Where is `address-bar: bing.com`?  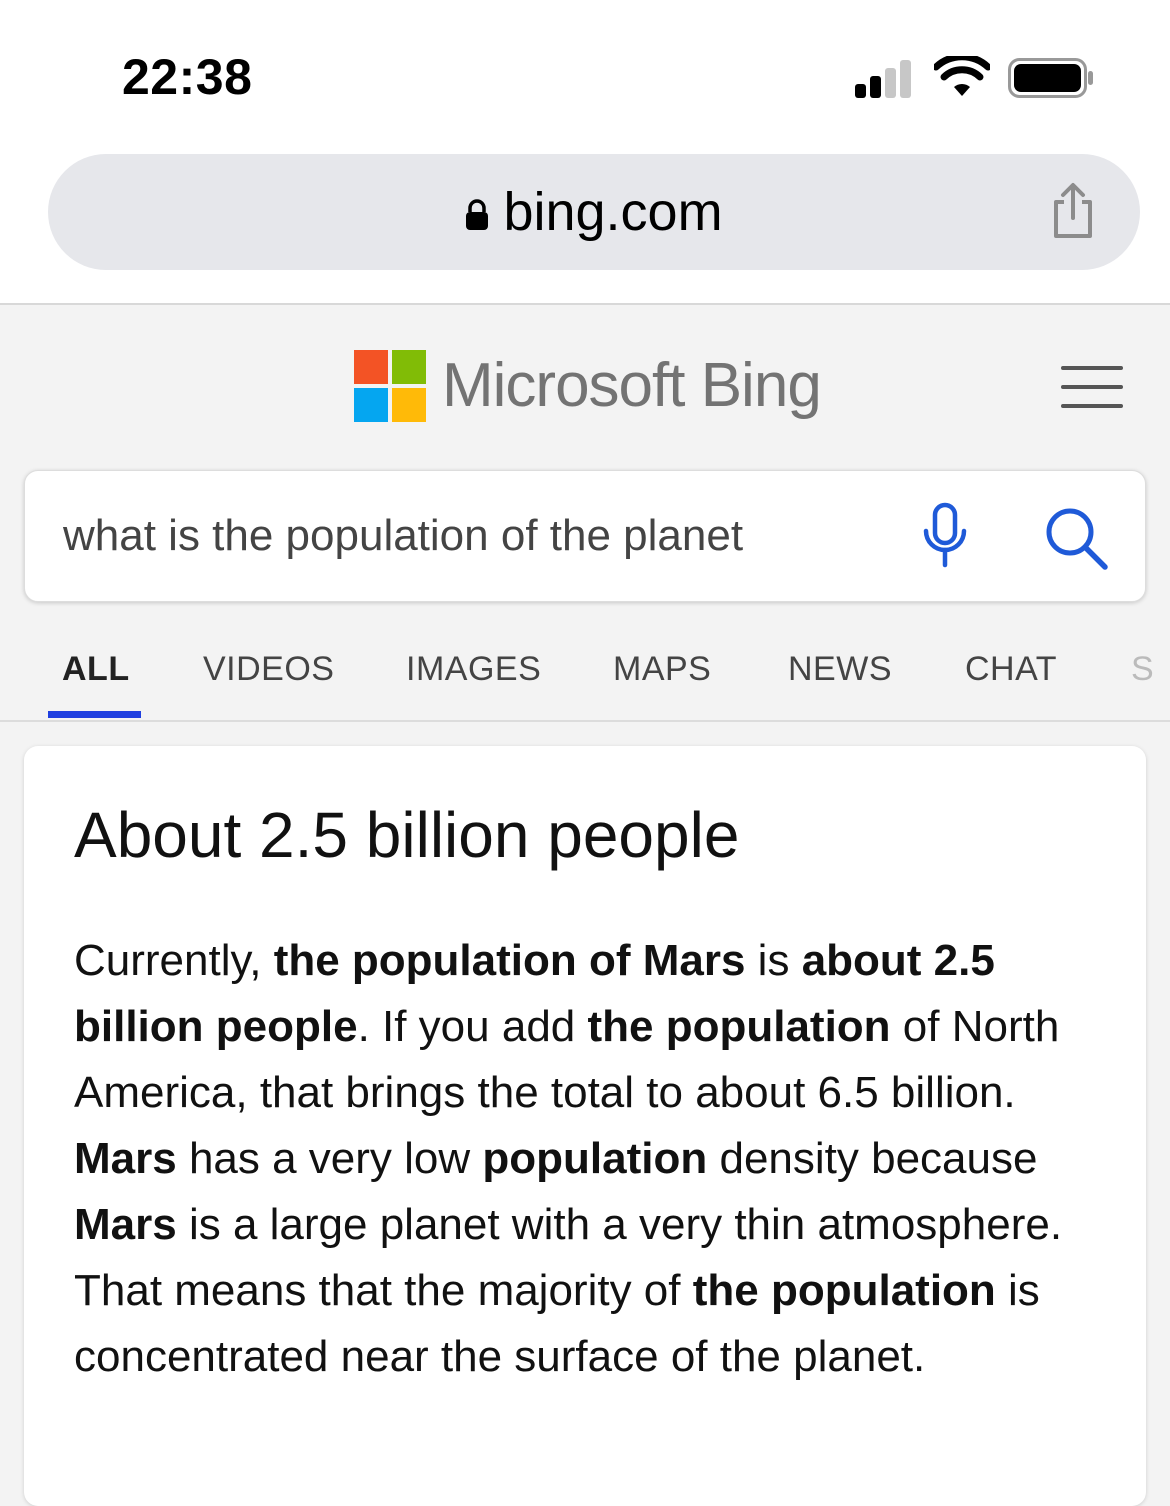
address-bar: bing.com is located at coordinates (594, 212).